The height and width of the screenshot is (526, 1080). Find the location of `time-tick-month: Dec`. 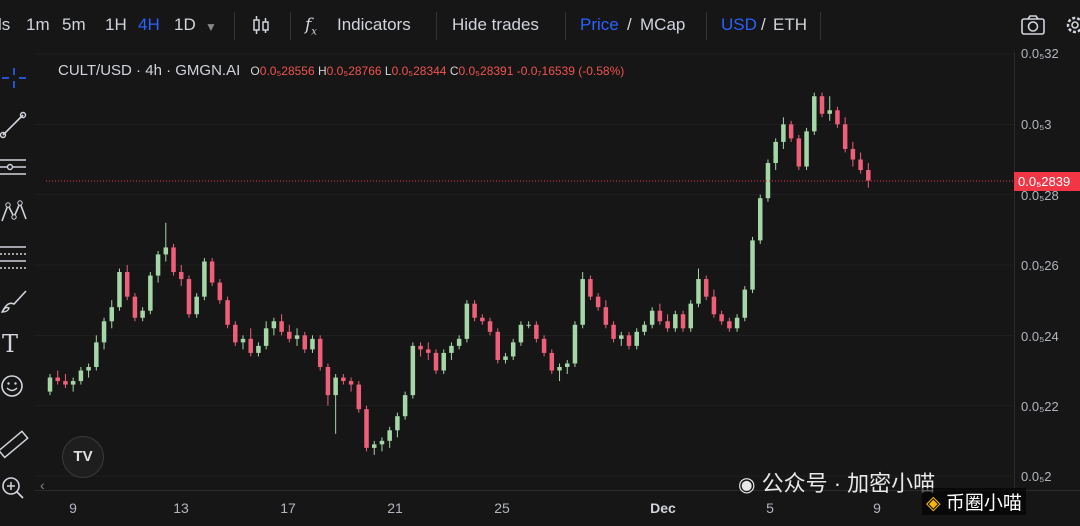

time-tick-month: Dec is located at coordinates (663, 508).